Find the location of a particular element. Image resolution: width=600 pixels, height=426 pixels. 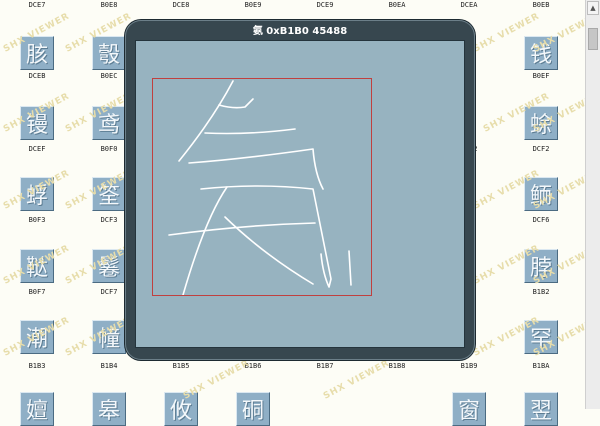

code-label: B1B7 is located at coordinates (325, 366).